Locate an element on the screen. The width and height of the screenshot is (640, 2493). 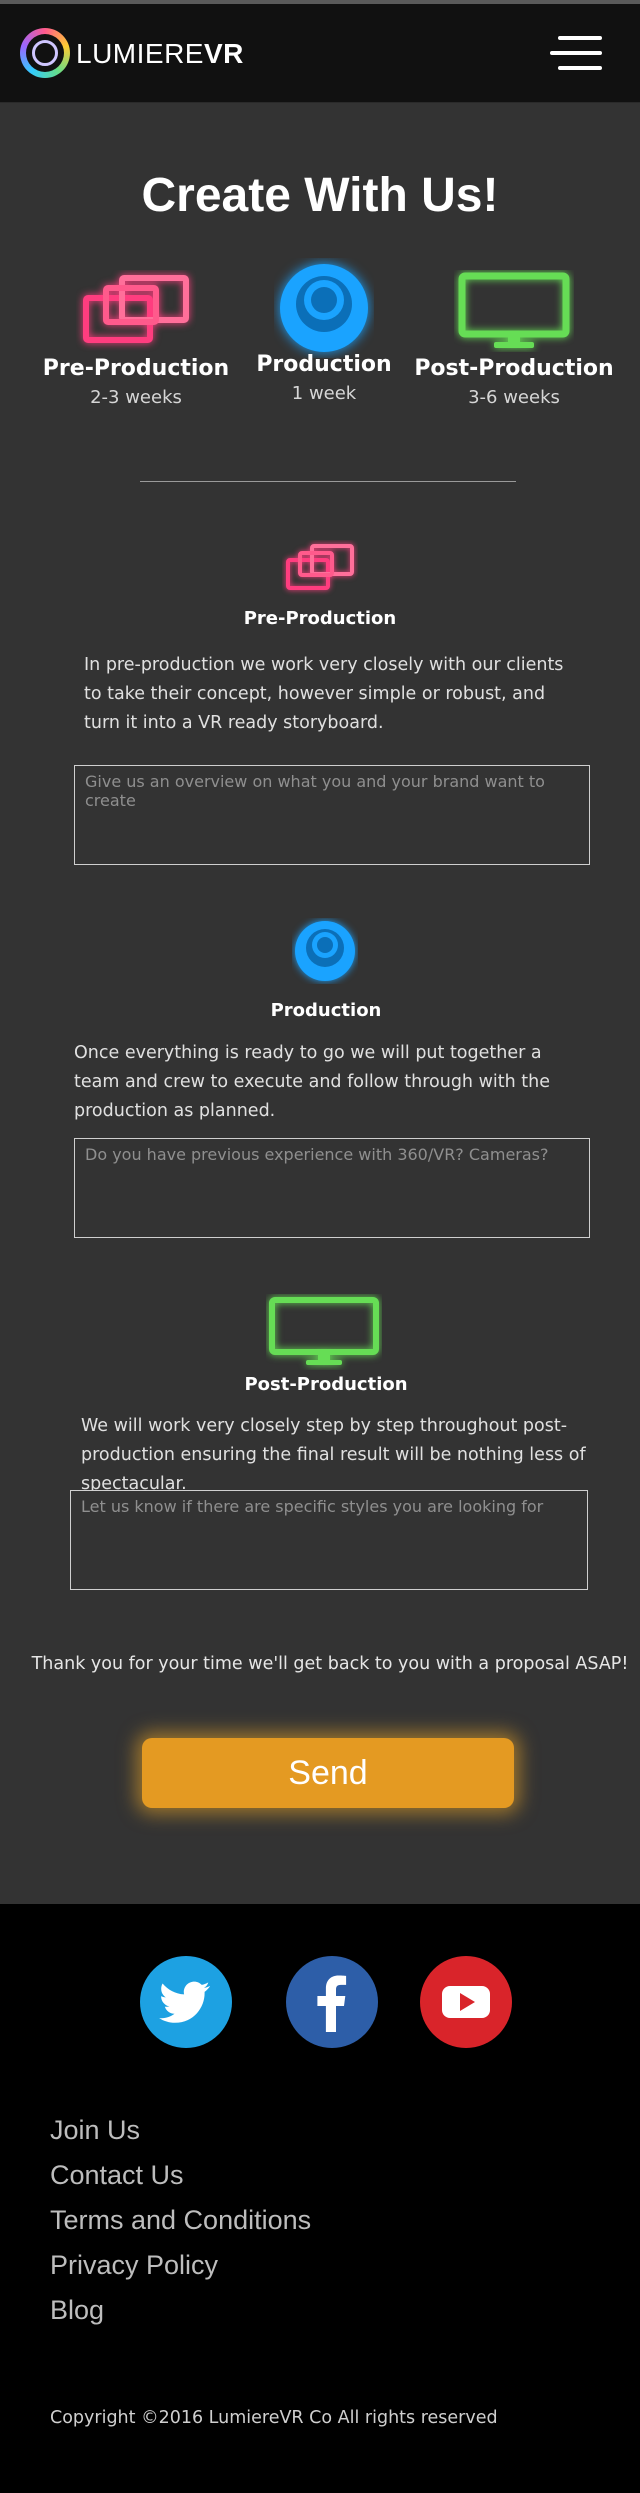
footer-link-contact-us: Contact Us is located at coordinates (180, 2175).